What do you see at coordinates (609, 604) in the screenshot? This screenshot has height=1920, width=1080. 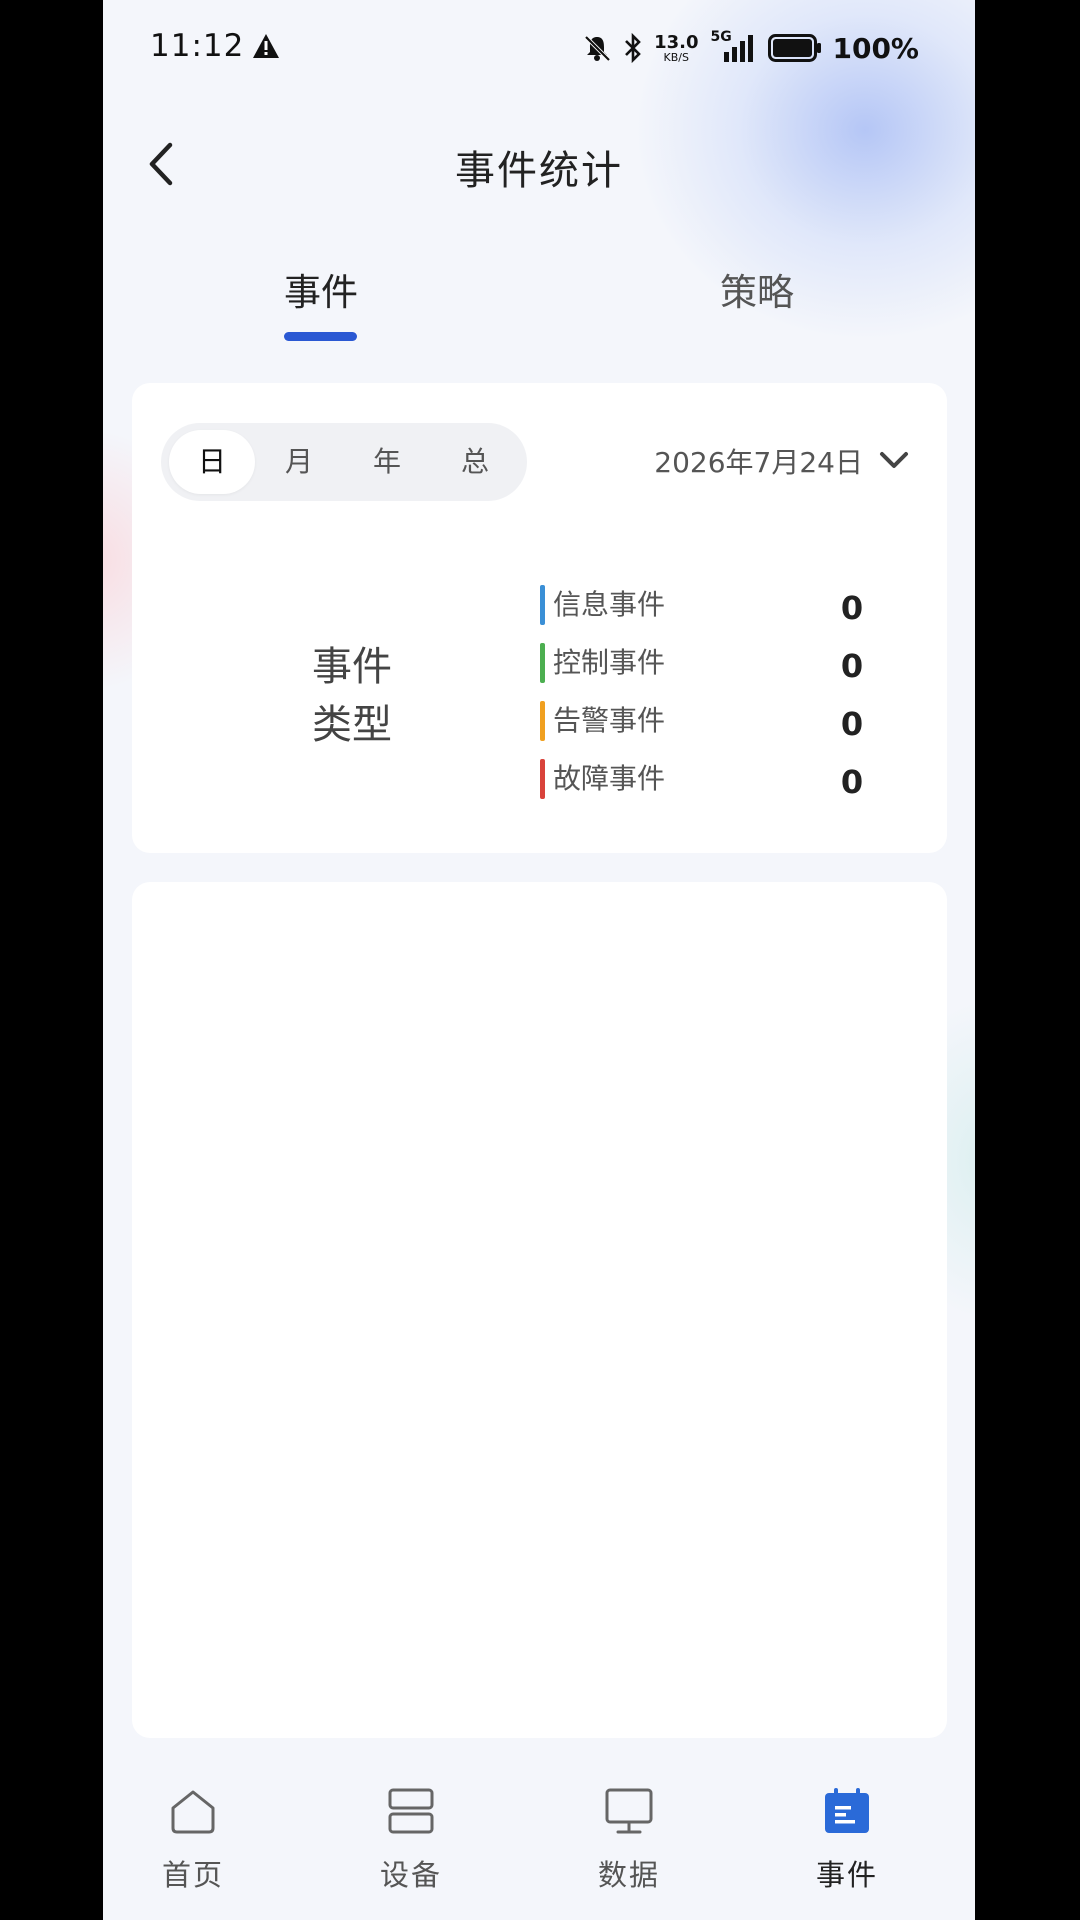 I see `legend-label: 信息事件` at bounding box center [609, 604].